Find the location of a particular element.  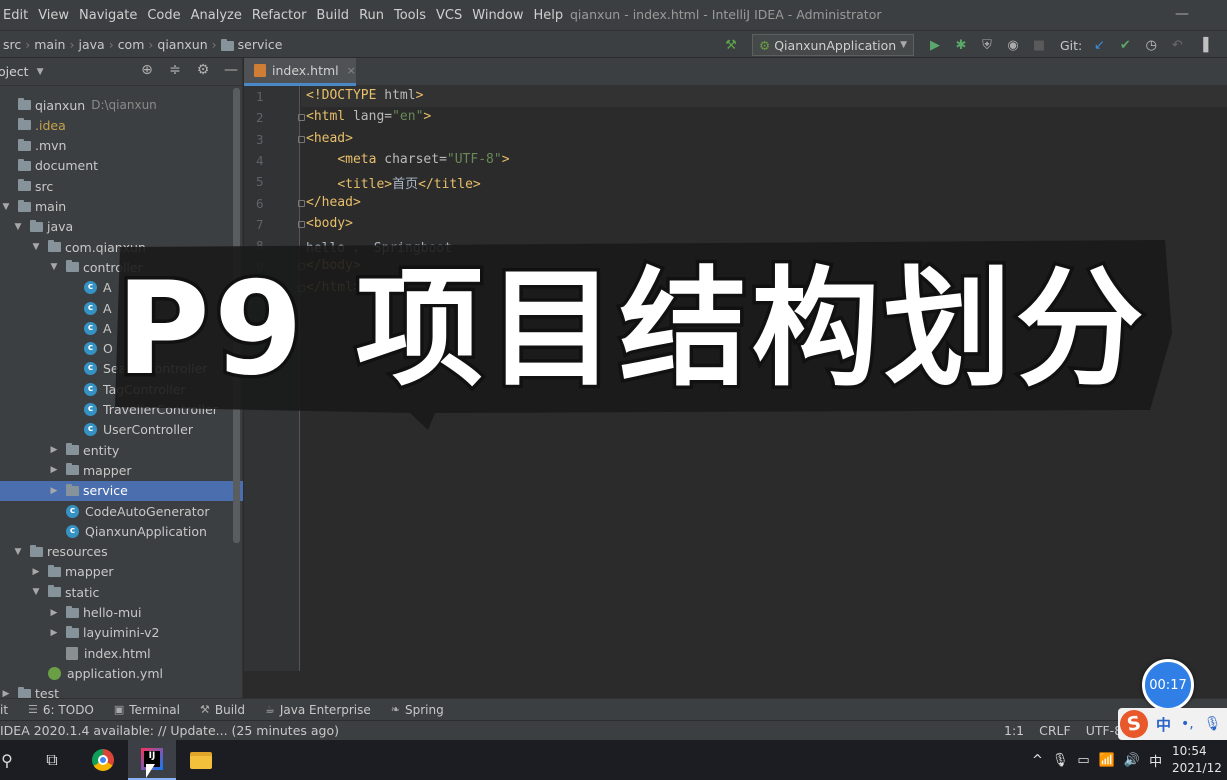

gear-icon: ⚙ is located at coordinates (203, 70).